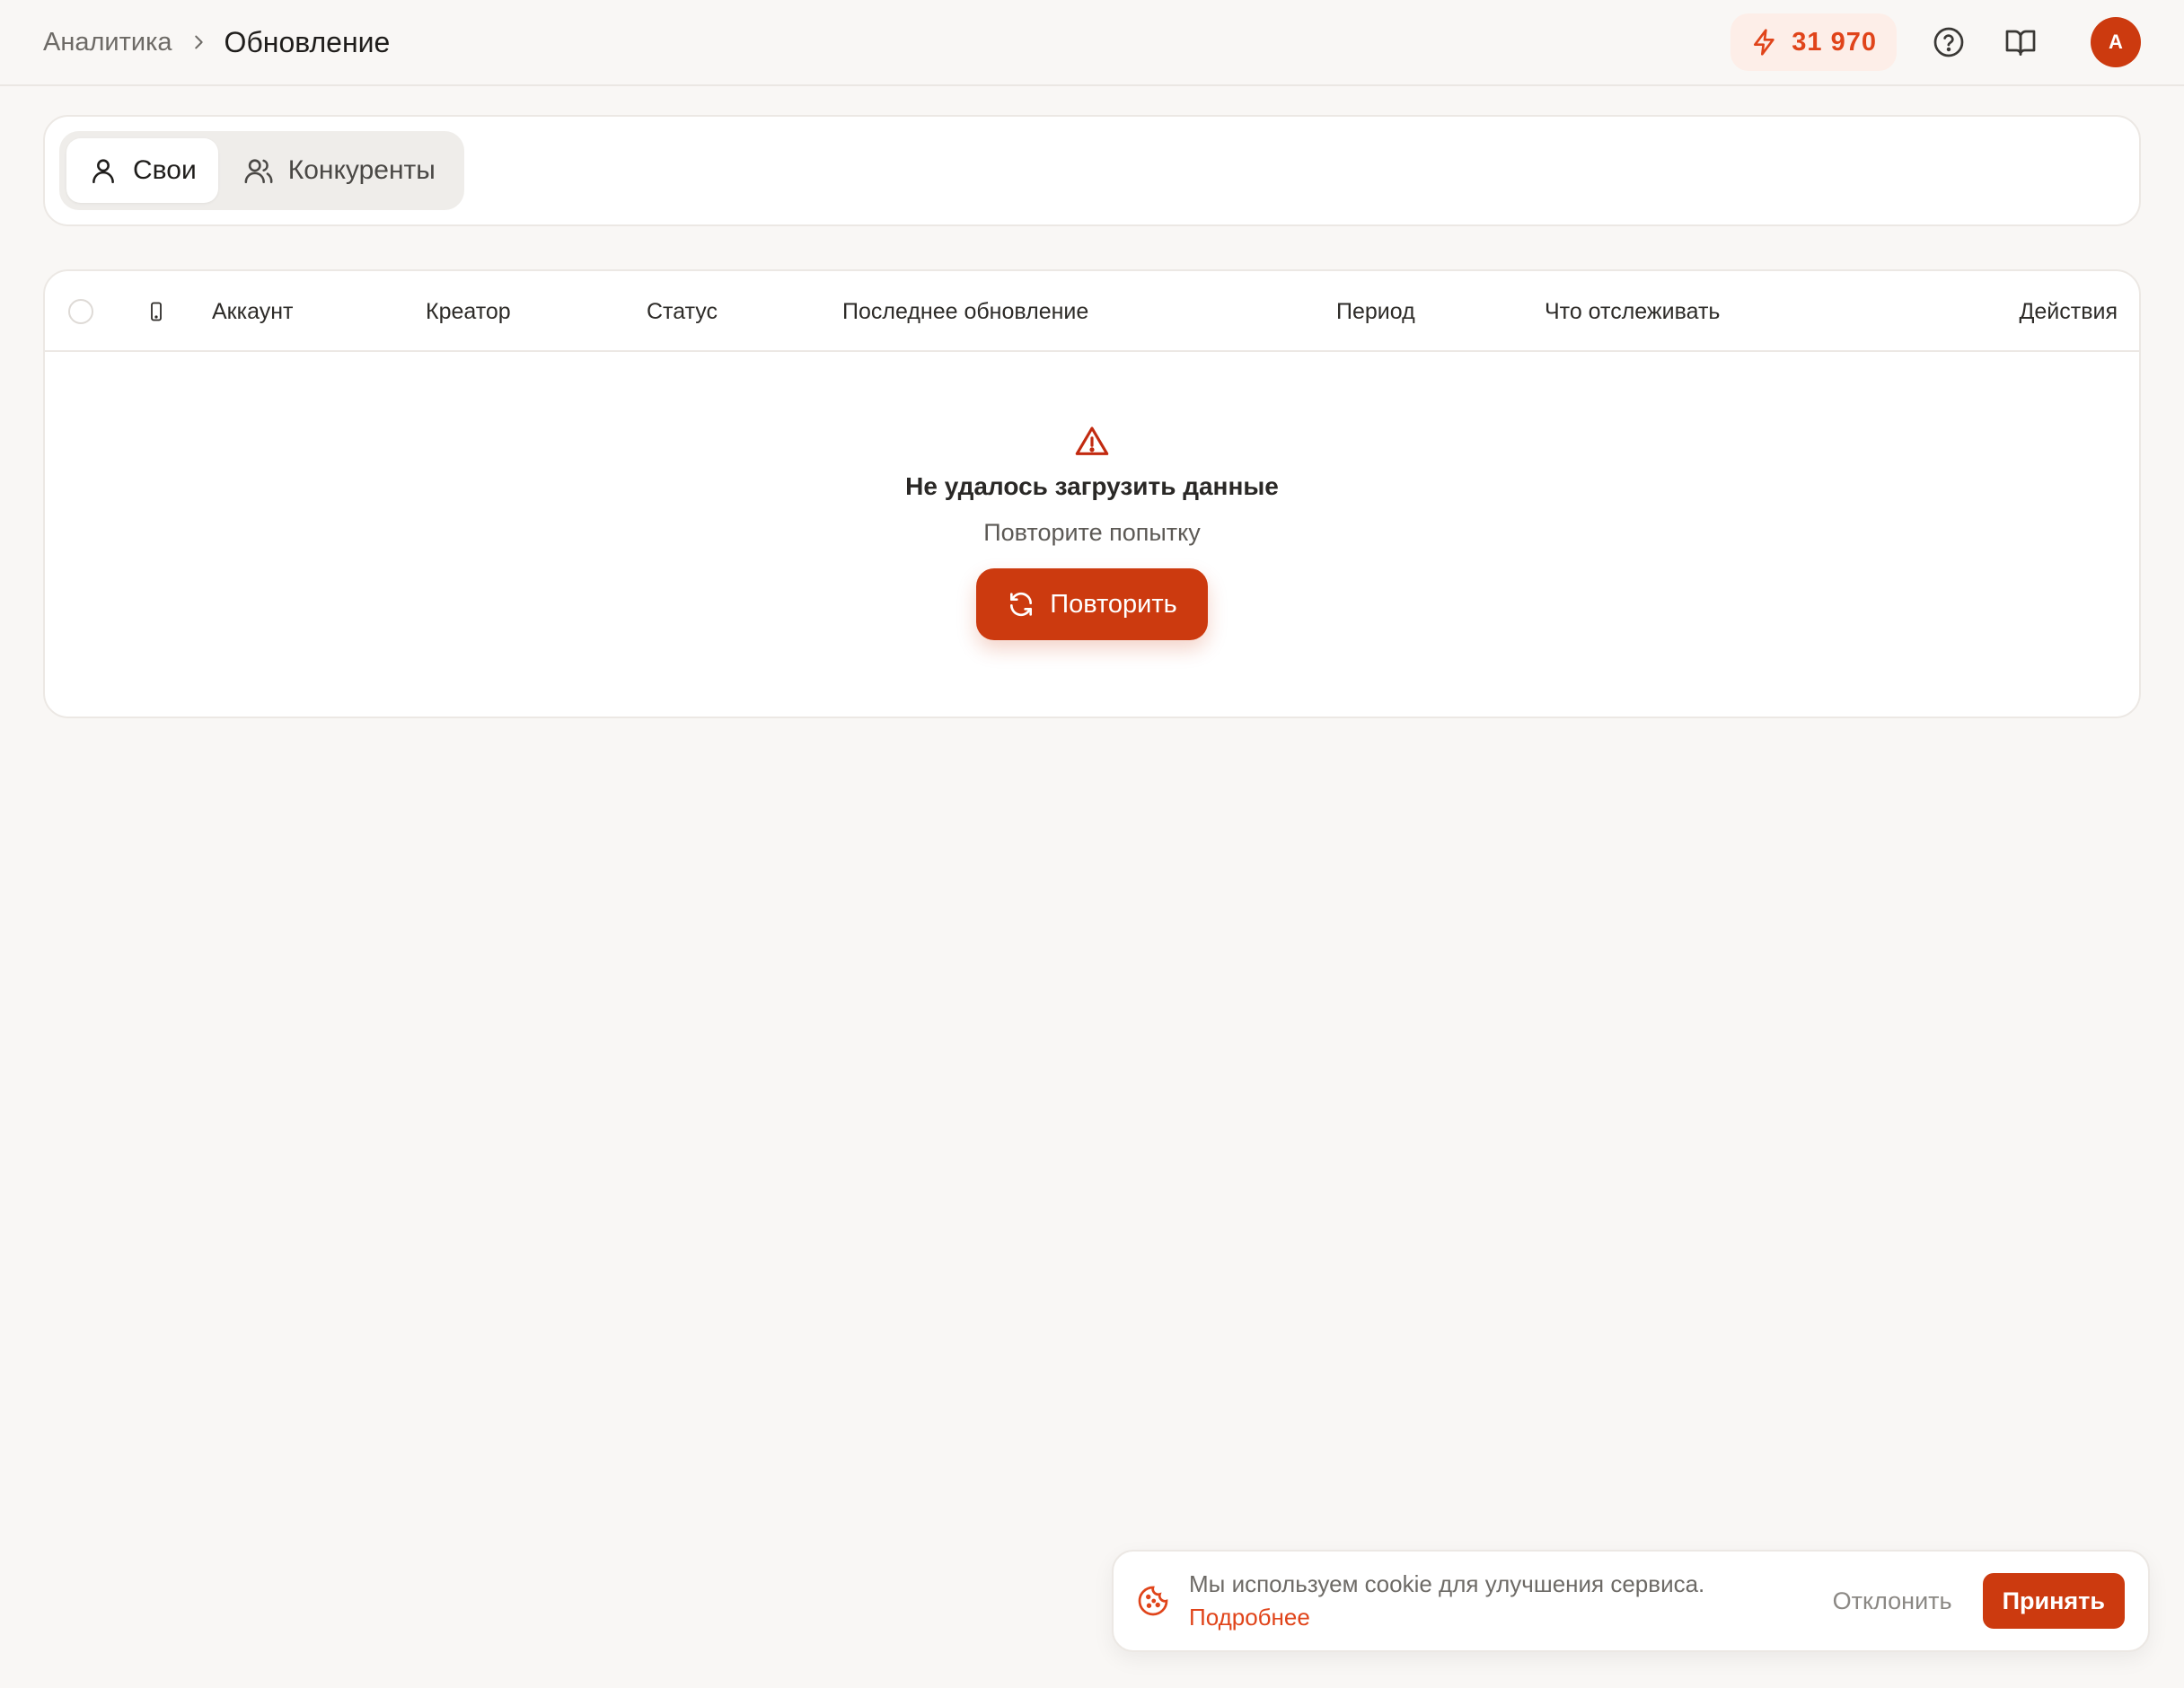 The height and width of the screenshot is (1688, 2184). I want to click on refresh-icon, so click(1022, 604).